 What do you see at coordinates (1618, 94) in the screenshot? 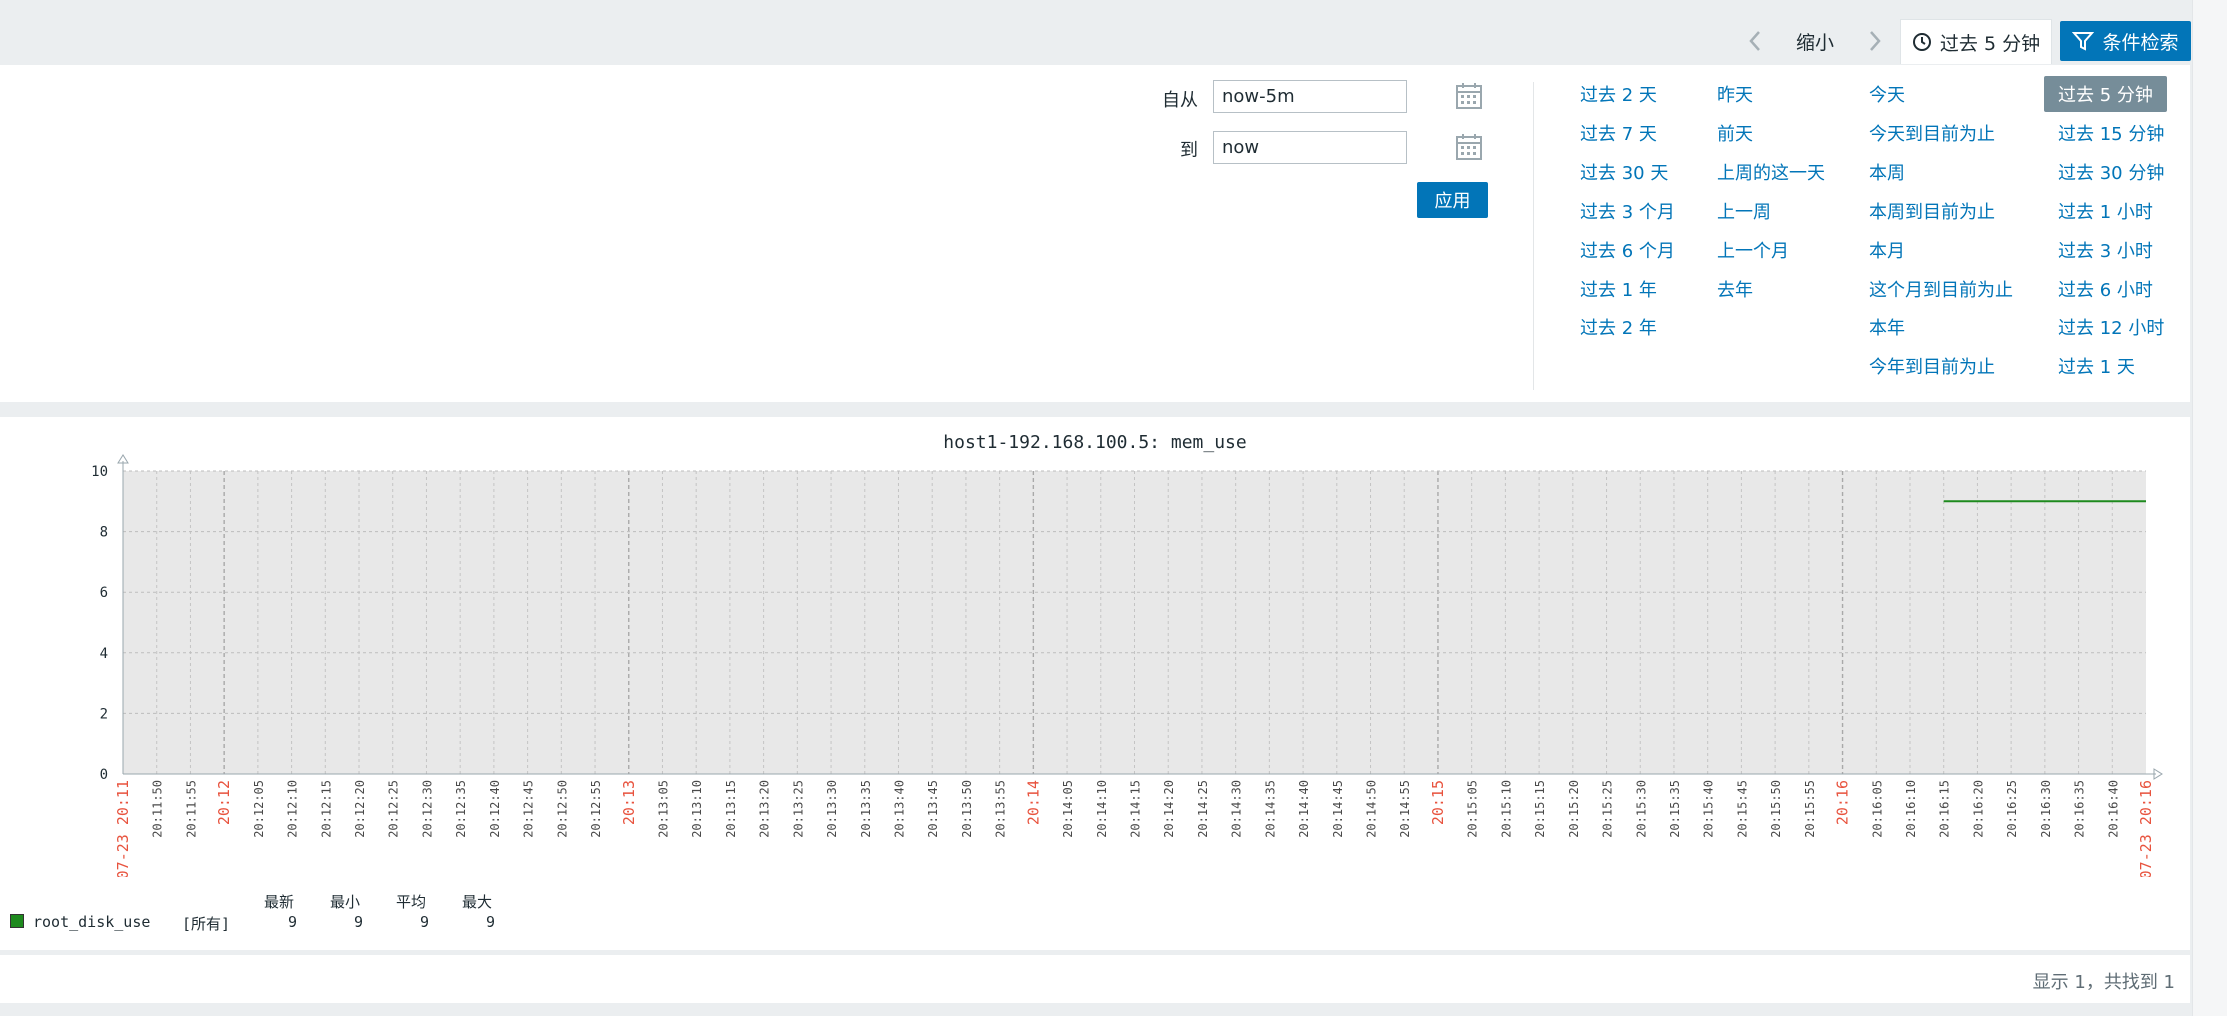
I see `quick-range-link: 过去 2 天` at bounding box center [1618, 94].